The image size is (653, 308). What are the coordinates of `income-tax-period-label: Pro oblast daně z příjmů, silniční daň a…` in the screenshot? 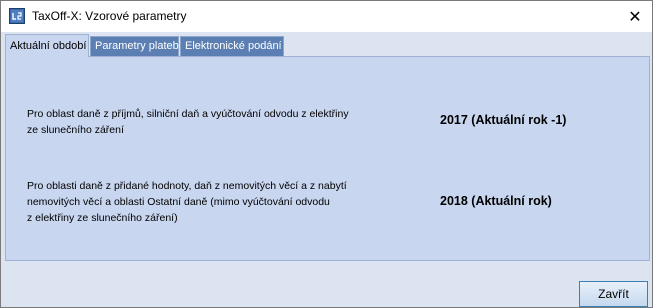 It's located at (188, 122).